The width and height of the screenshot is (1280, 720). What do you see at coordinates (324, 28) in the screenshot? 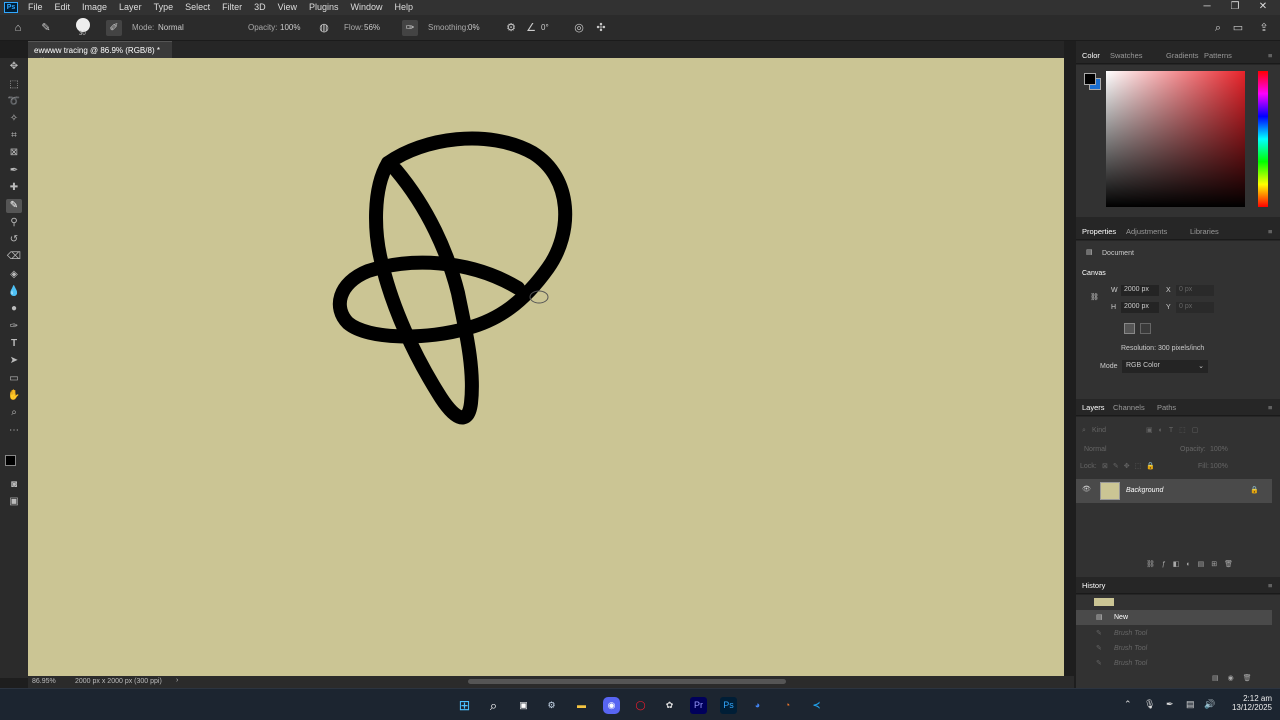
I see `pressure-opacity-icon: ◍` at bounding box center [324, 28].